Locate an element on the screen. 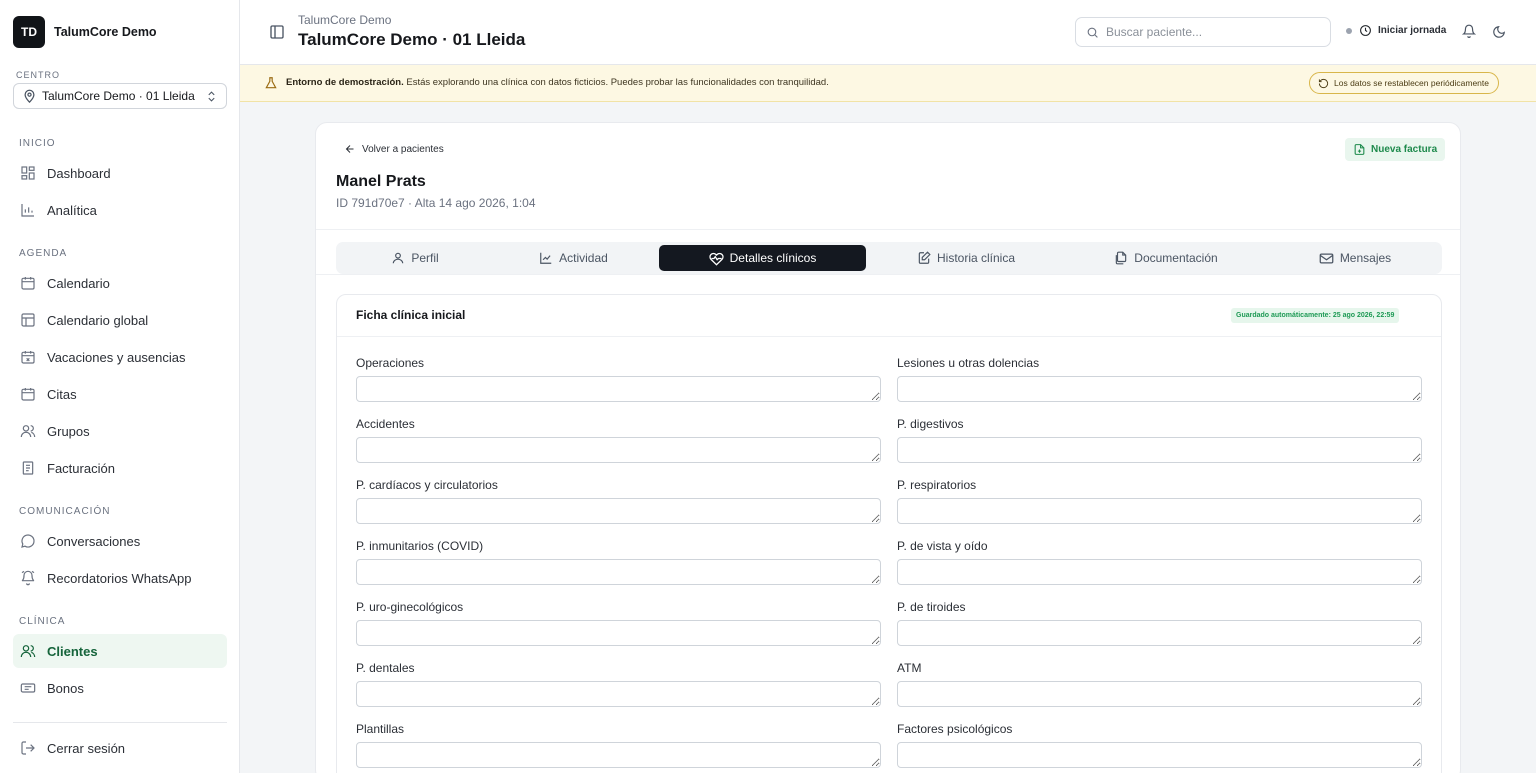 Image resolution: width=1536 pixels, height=773 pixels. search-box is located at coordinates (1203, 32).